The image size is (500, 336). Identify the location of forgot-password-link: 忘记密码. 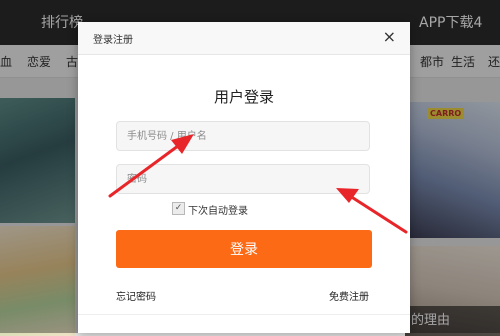
(136, 295).